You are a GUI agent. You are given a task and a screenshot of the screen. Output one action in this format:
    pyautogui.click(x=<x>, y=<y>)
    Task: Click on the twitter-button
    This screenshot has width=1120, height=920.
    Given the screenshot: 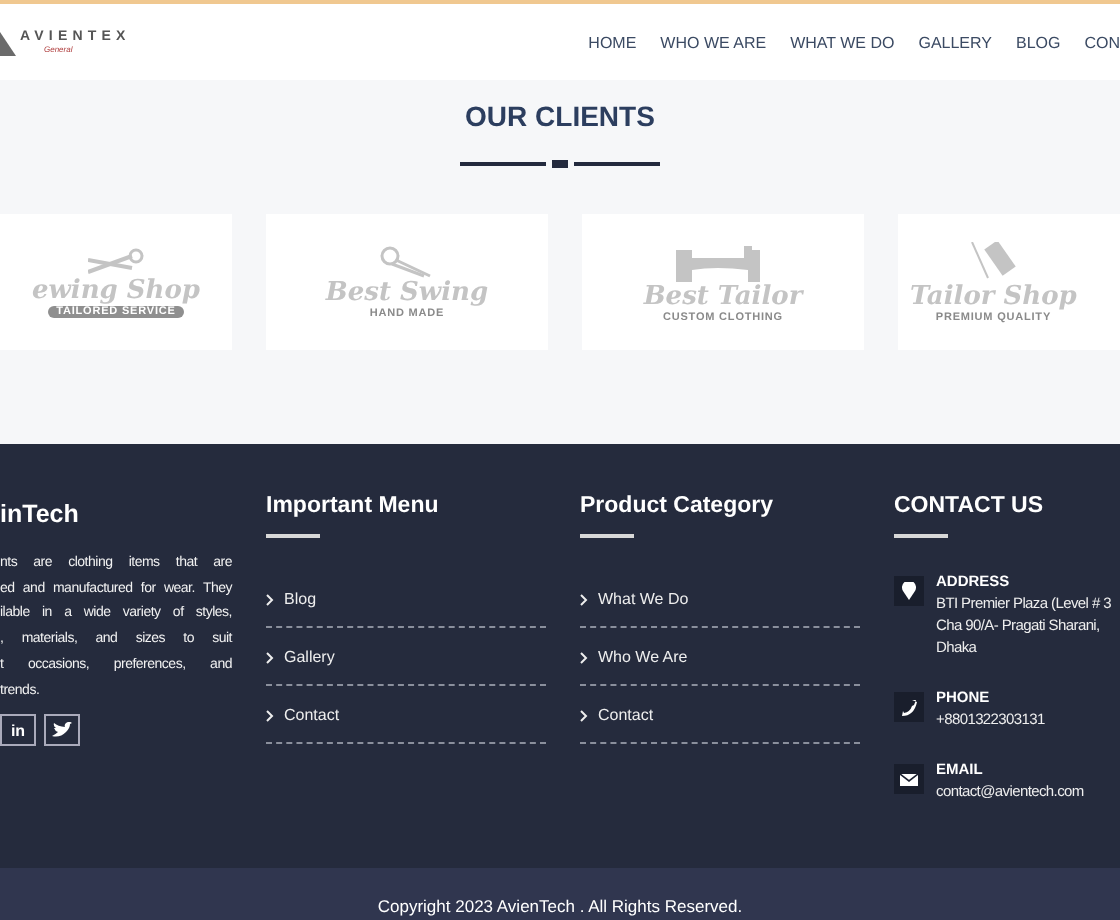 What is the action you would take?
    pyautogui.click(x=62, y=730)
    